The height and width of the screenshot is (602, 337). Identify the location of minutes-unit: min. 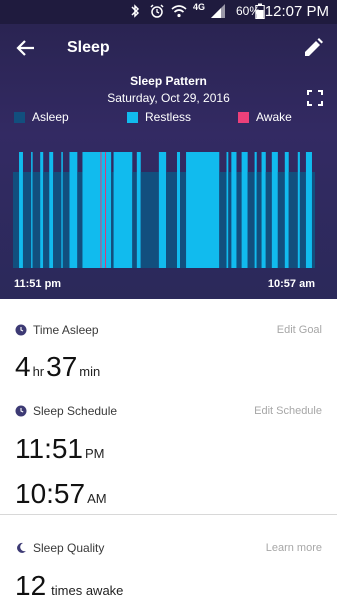
(90, 371).